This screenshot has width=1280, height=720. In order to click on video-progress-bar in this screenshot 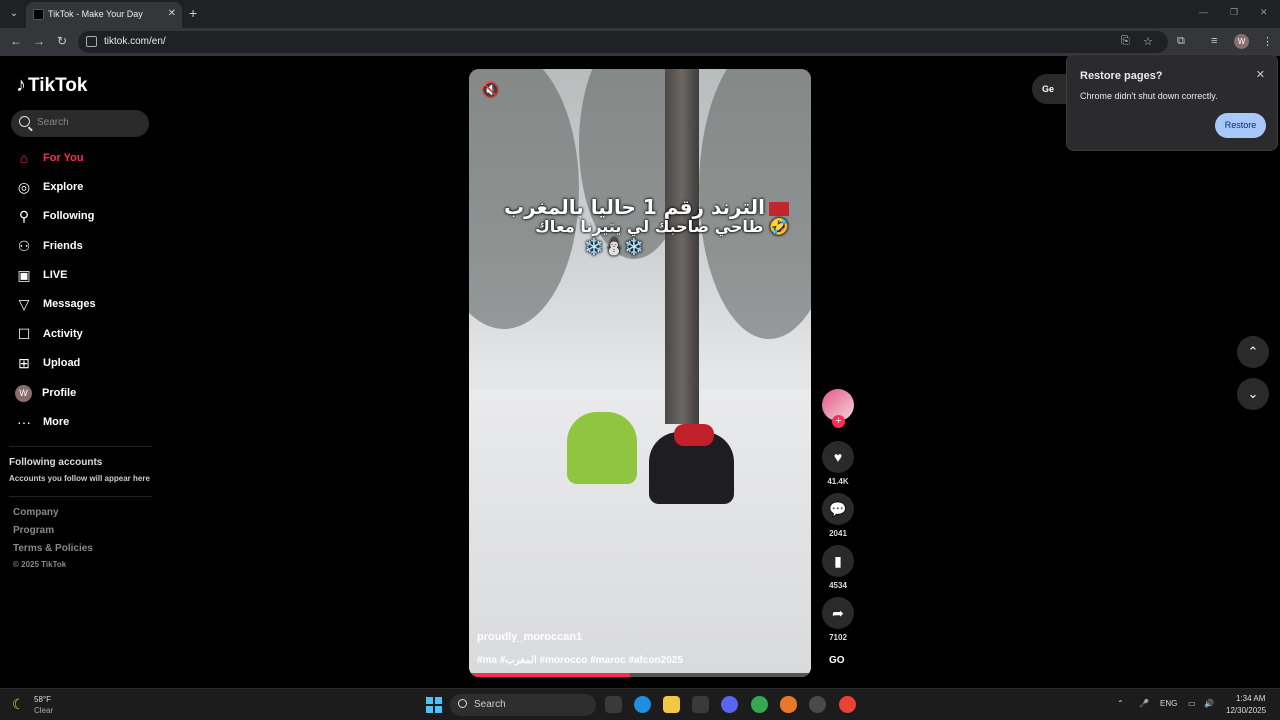, I will do `click(640, 675)`.